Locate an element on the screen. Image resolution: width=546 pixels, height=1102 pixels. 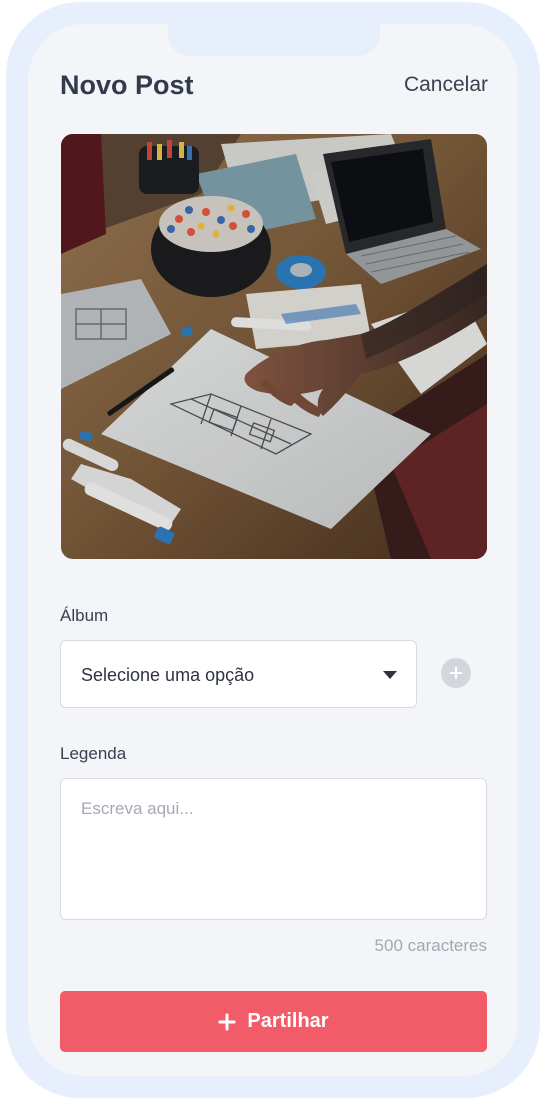
add-album-button is located at coordinates (456, 673).